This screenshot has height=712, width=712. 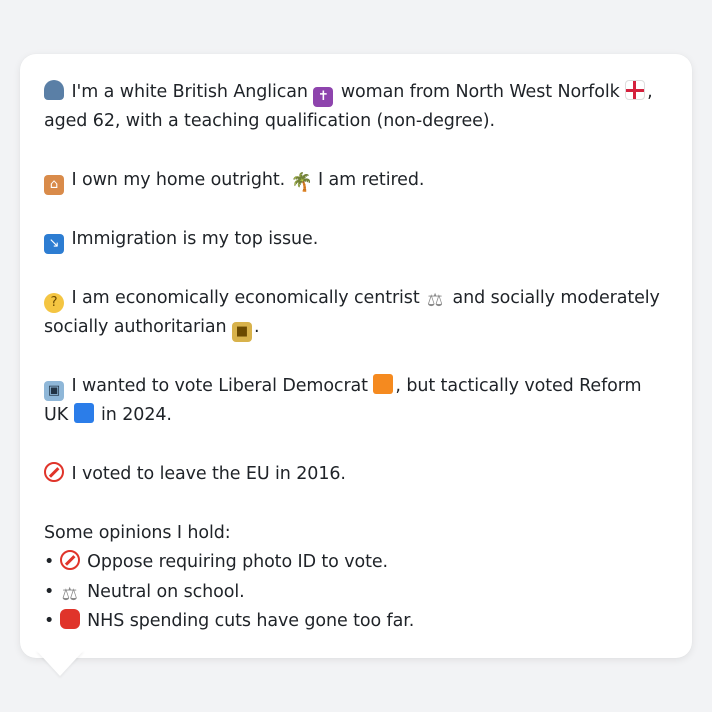 What do you see at coordinates (83, 413) in the screenshot?
I see `blue-square-icon` at bounding box center [83, 413].